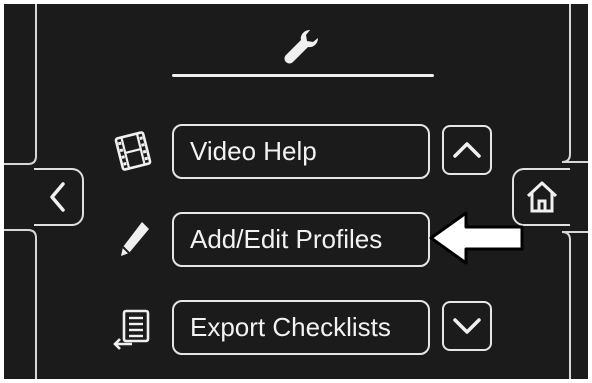 This screenshot has width=592, height=383. I want to click on home-icon, so click(542, 197).